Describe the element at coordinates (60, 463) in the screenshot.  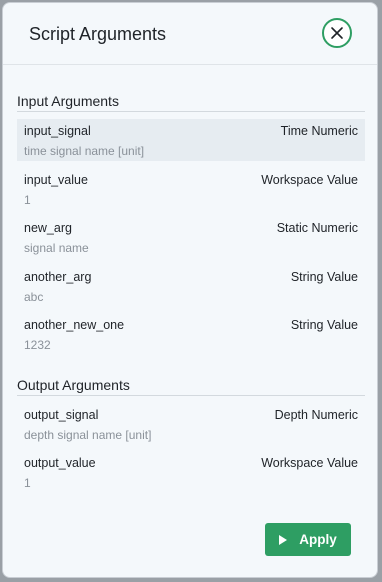
I see `arg-name: output_value` at that location.